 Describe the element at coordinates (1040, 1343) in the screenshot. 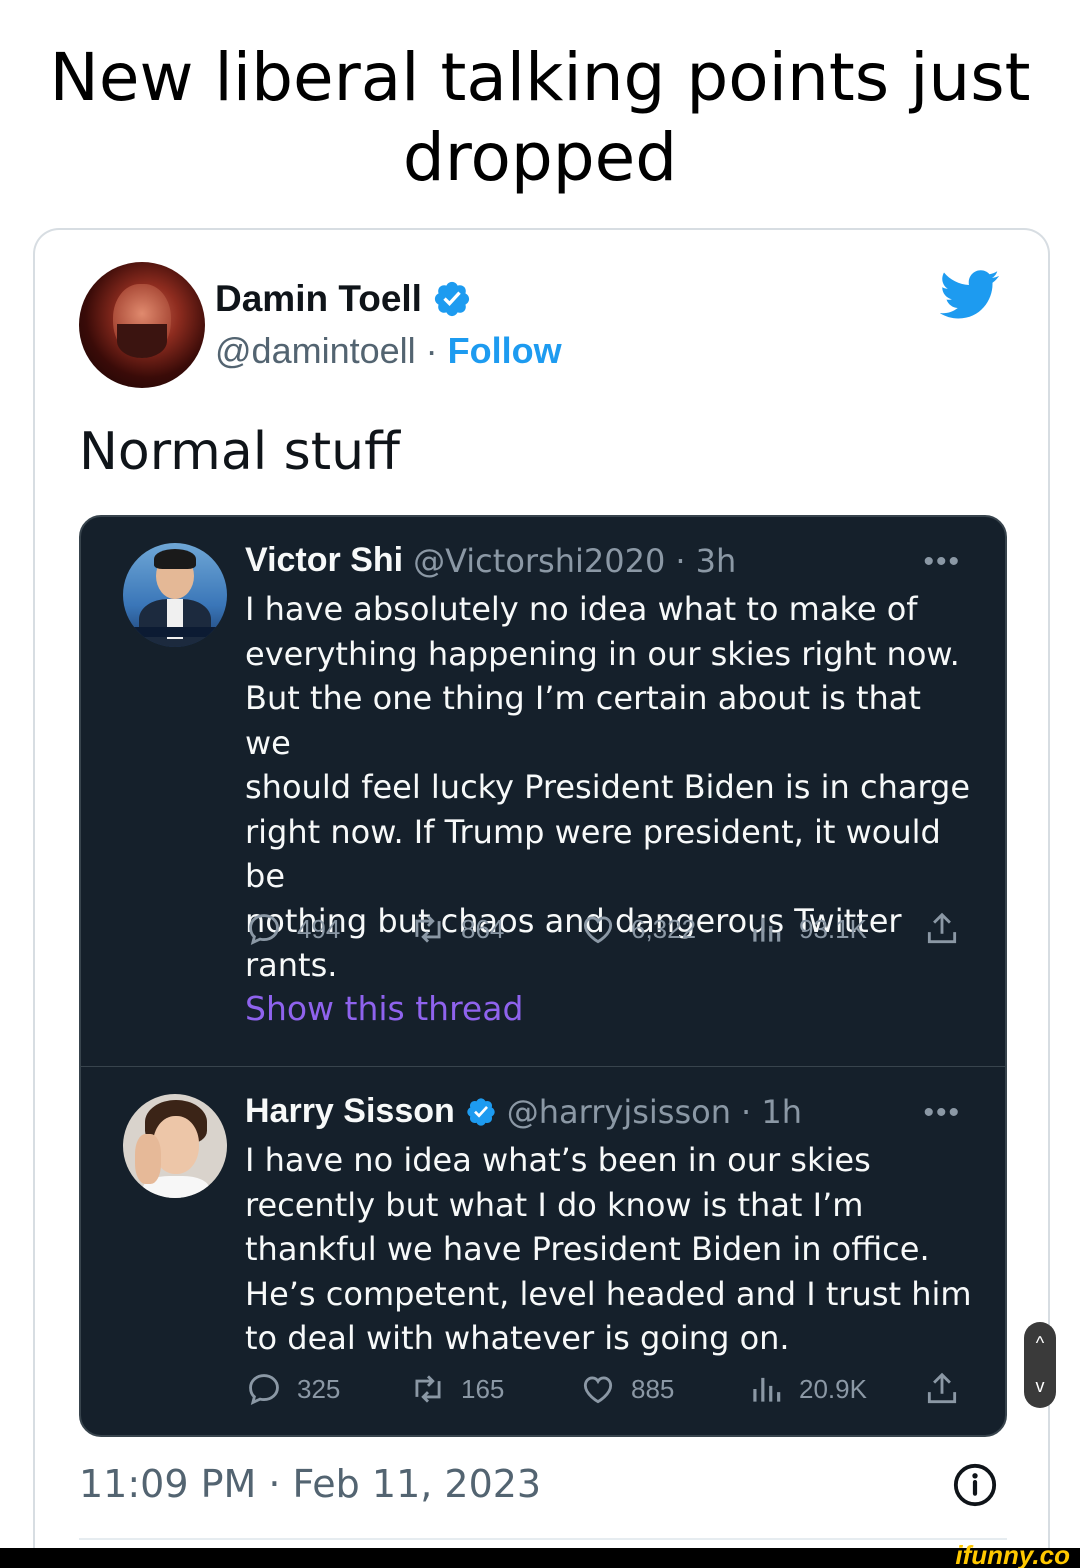

I see `scroll-up-icon: ^` at that location.